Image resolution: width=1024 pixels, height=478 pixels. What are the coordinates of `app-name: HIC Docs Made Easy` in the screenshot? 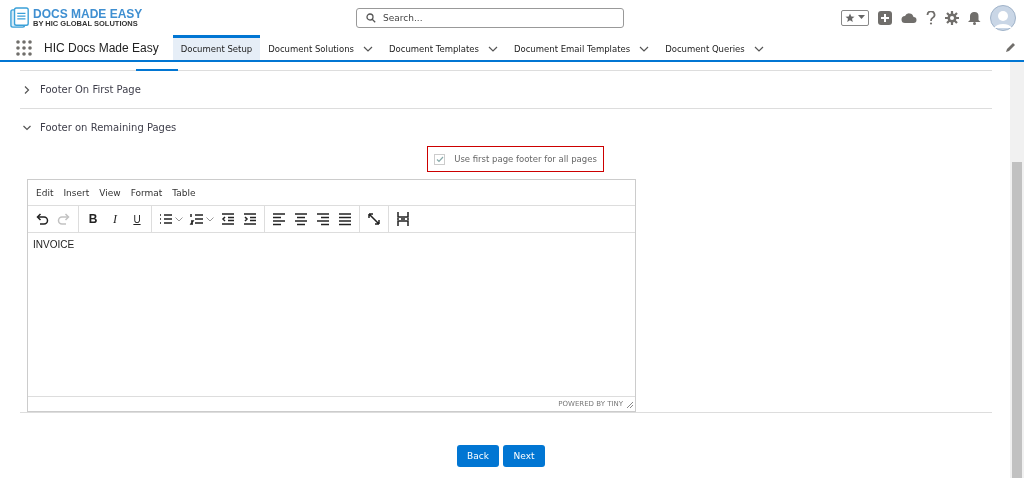 It's located at (101, 47).